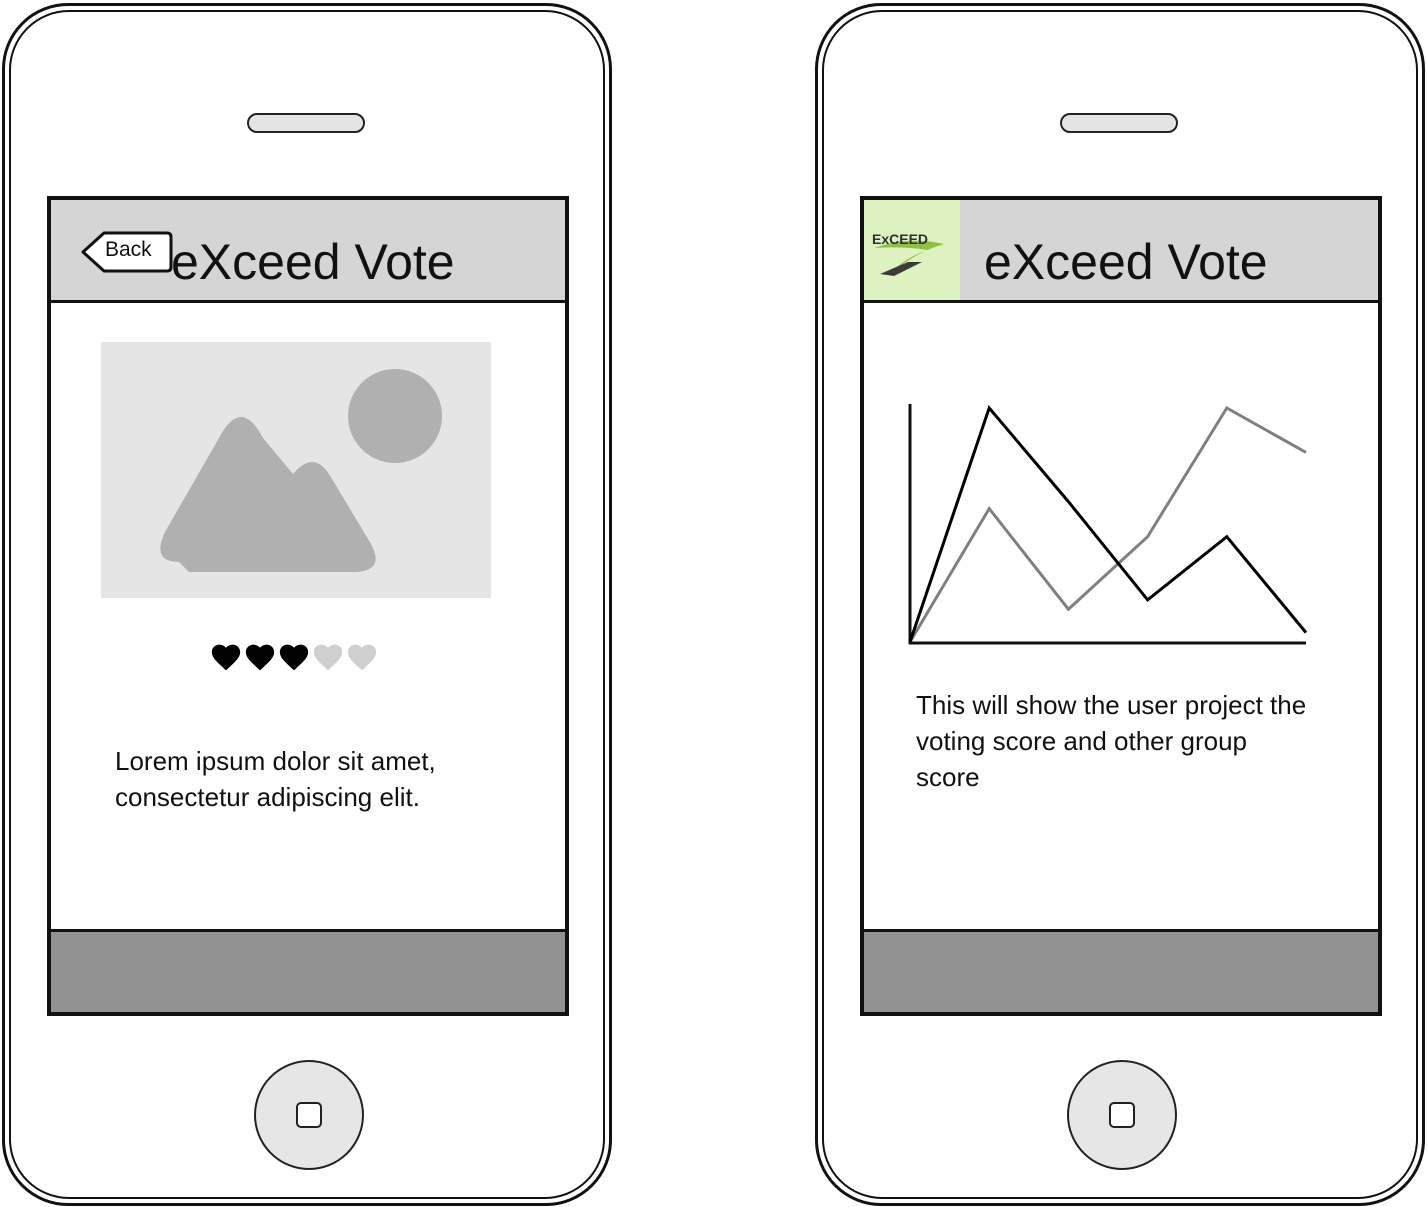 Image resolution: width=1427 pixels, height=1207 pixels. I want to click on back-button: Back, so click(127, 252).